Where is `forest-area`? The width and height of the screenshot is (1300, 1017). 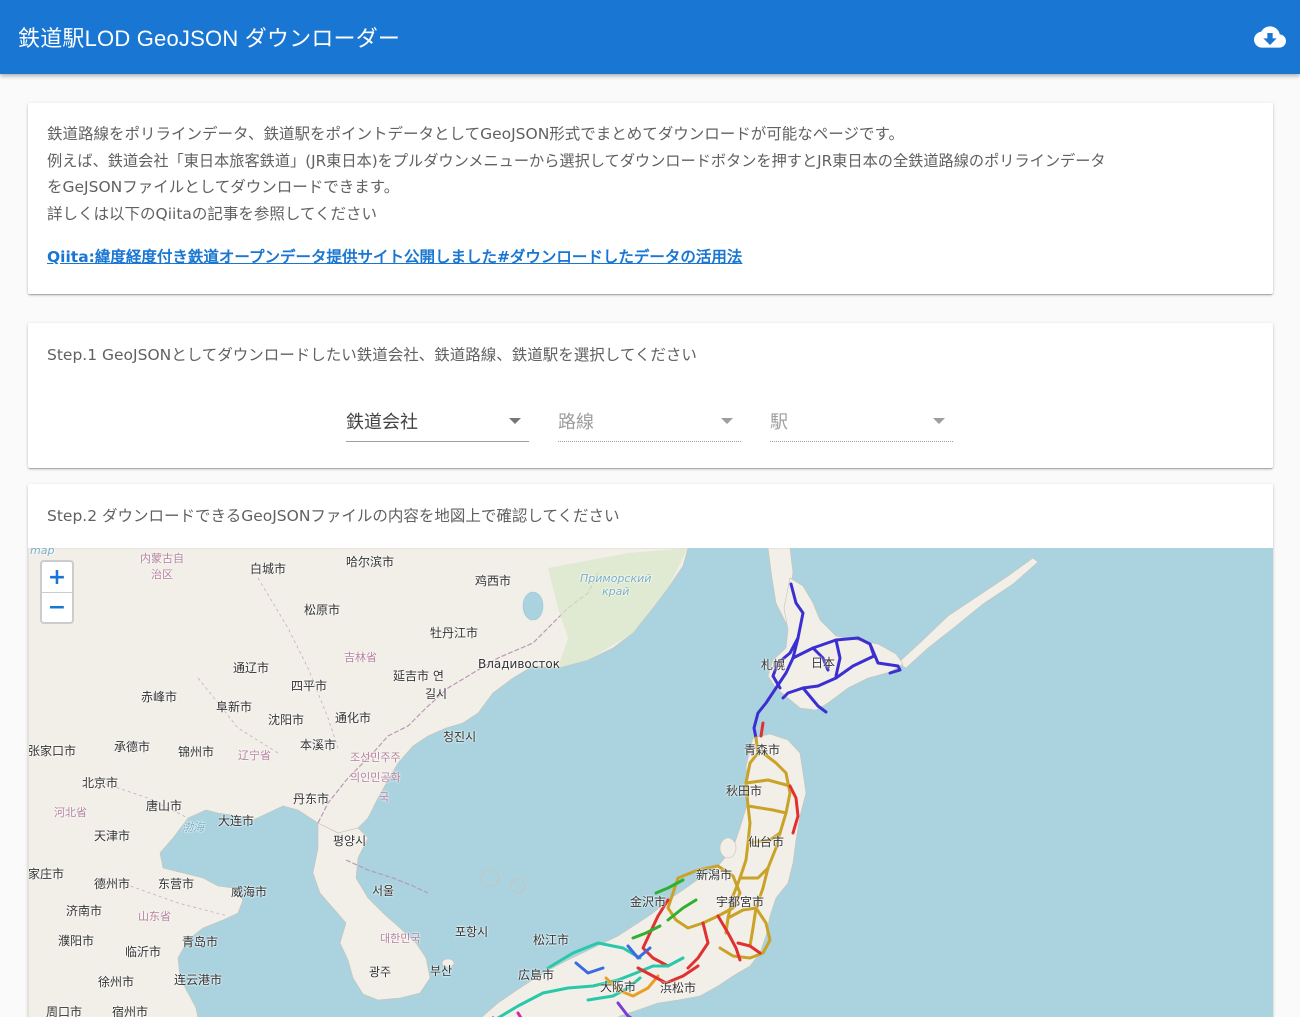 forest-area is located at coordinates (618, 608).